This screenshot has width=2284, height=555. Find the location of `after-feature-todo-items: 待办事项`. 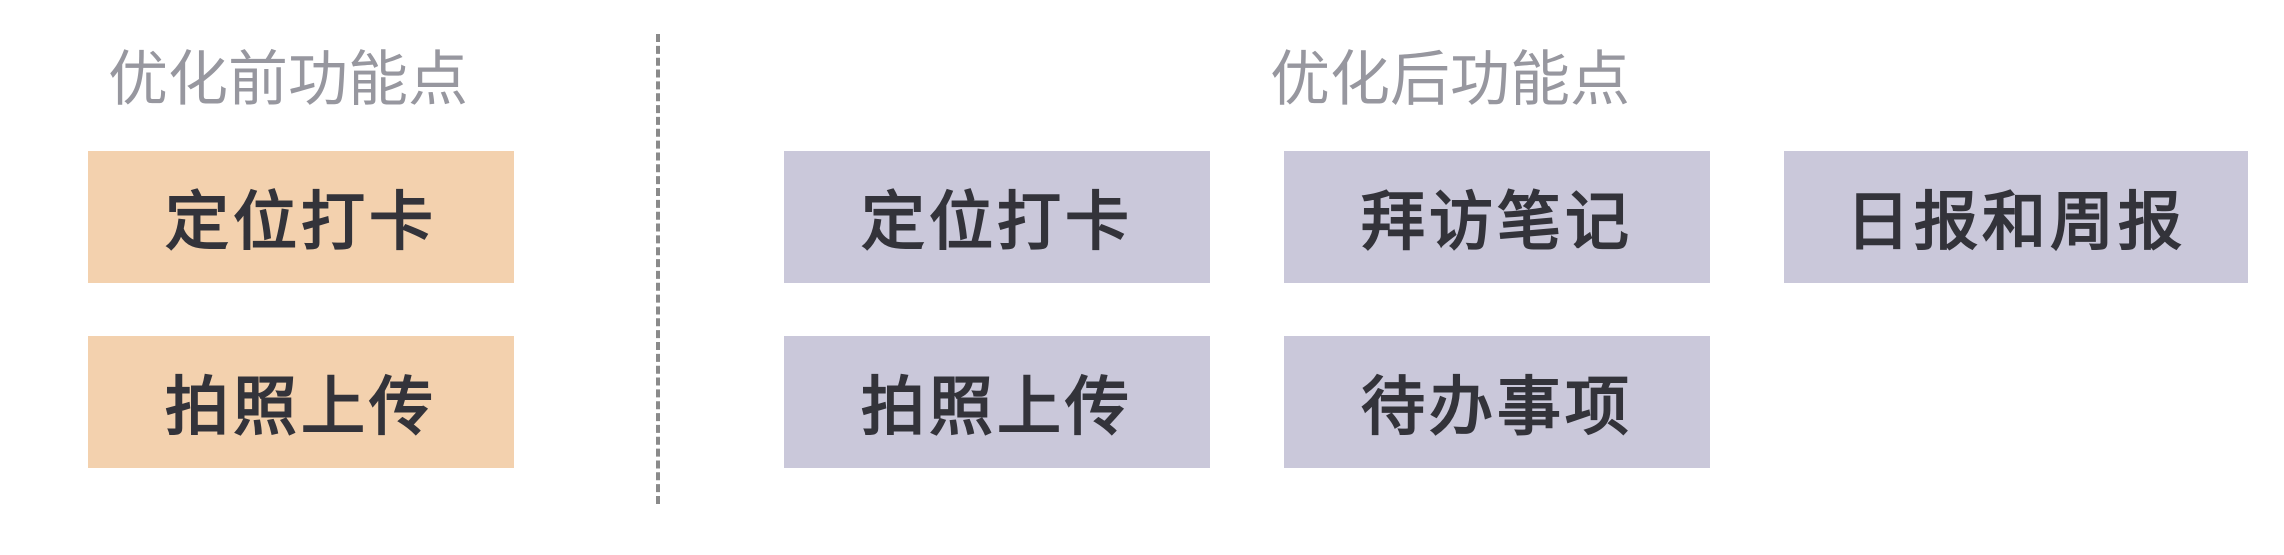

after-feature-todo-items: 待办事项 is located at coordinates (1497, 402).